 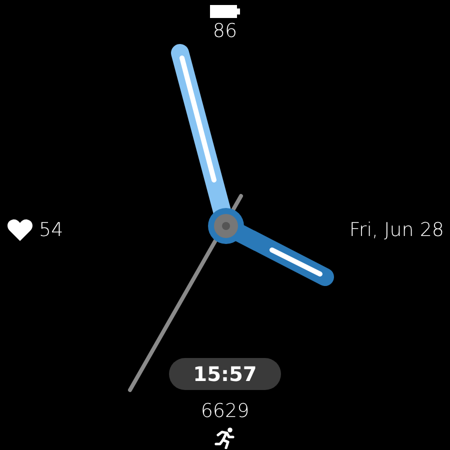 What do you see at coordinates (225, 374) in the screenshot?
I see `digital-time: 15:57` at bounding box center [225, 374].